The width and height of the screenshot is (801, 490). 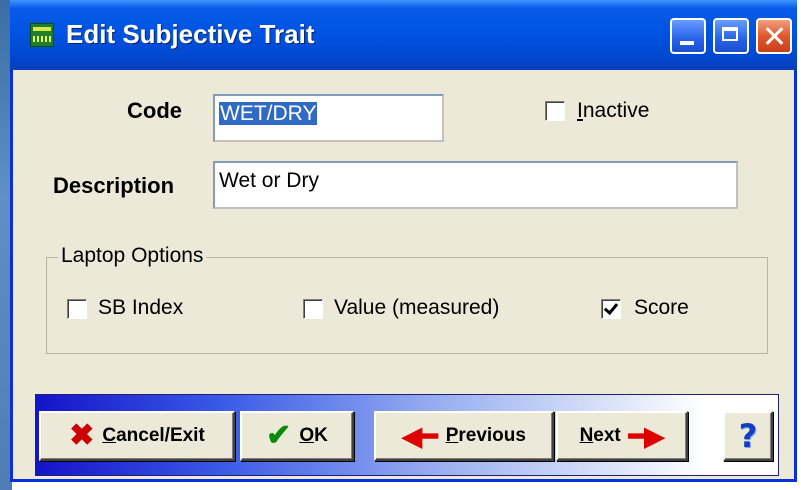 What do you see at coordinates (140, 308) in the screenshot?
I see `sb-index-label: SB Index` at bounding box center [140, 308].